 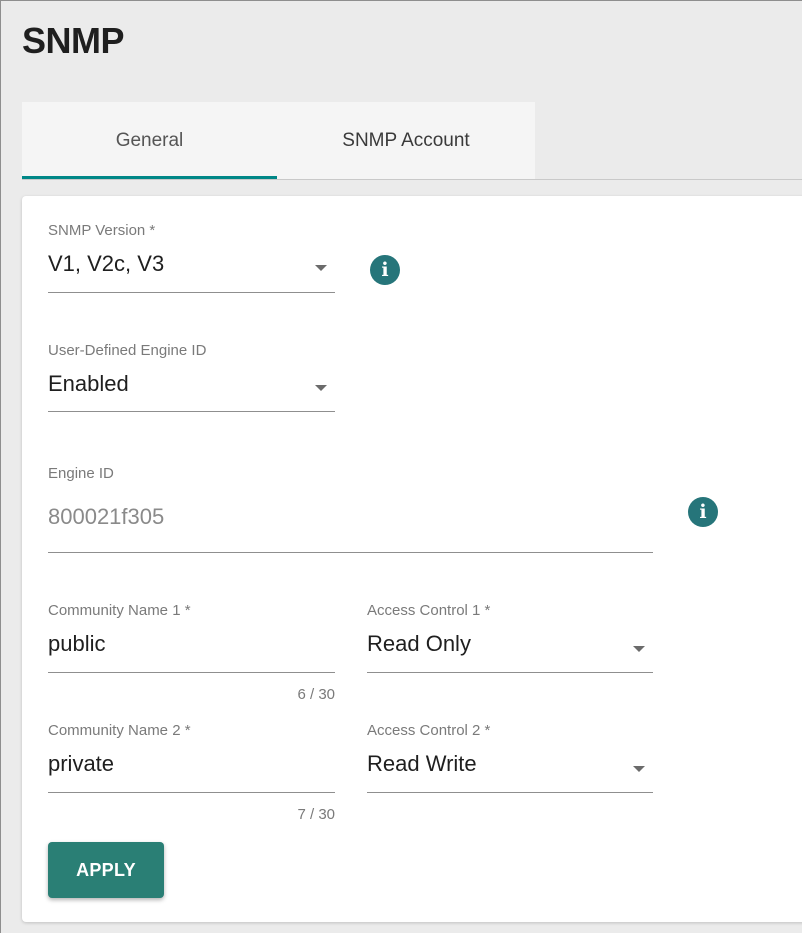 What do you see at coordinates (350, 552) in the screenshot?
I see `engine-id-underline` at bounding box center [350, 552].